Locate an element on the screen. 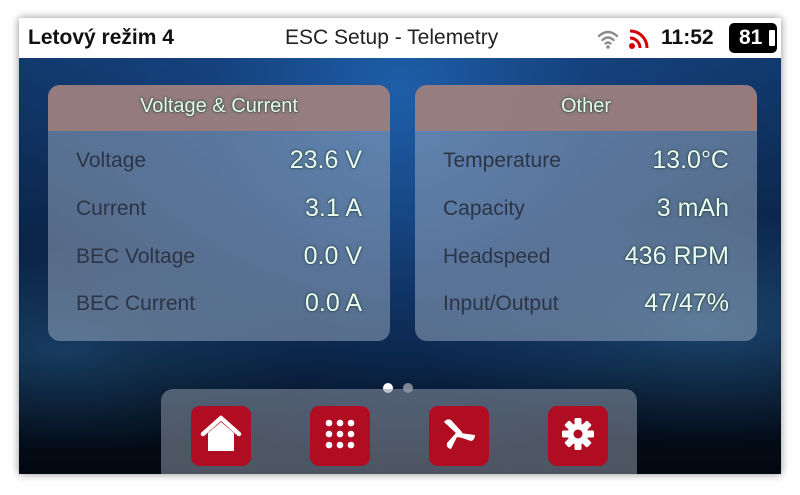 The height and width of the screenshot is (495, 800). battery-level: 81 is located at coordinates (751, 37).